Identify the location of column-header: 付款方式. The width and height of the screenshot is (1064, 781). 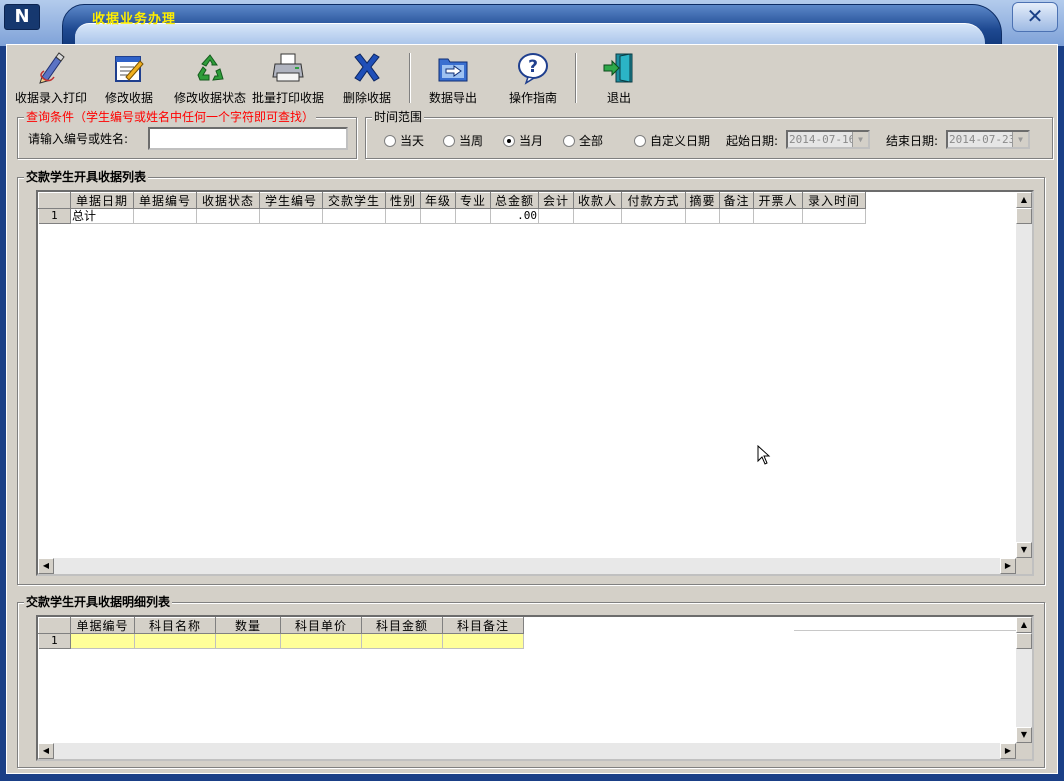
(653, 200).